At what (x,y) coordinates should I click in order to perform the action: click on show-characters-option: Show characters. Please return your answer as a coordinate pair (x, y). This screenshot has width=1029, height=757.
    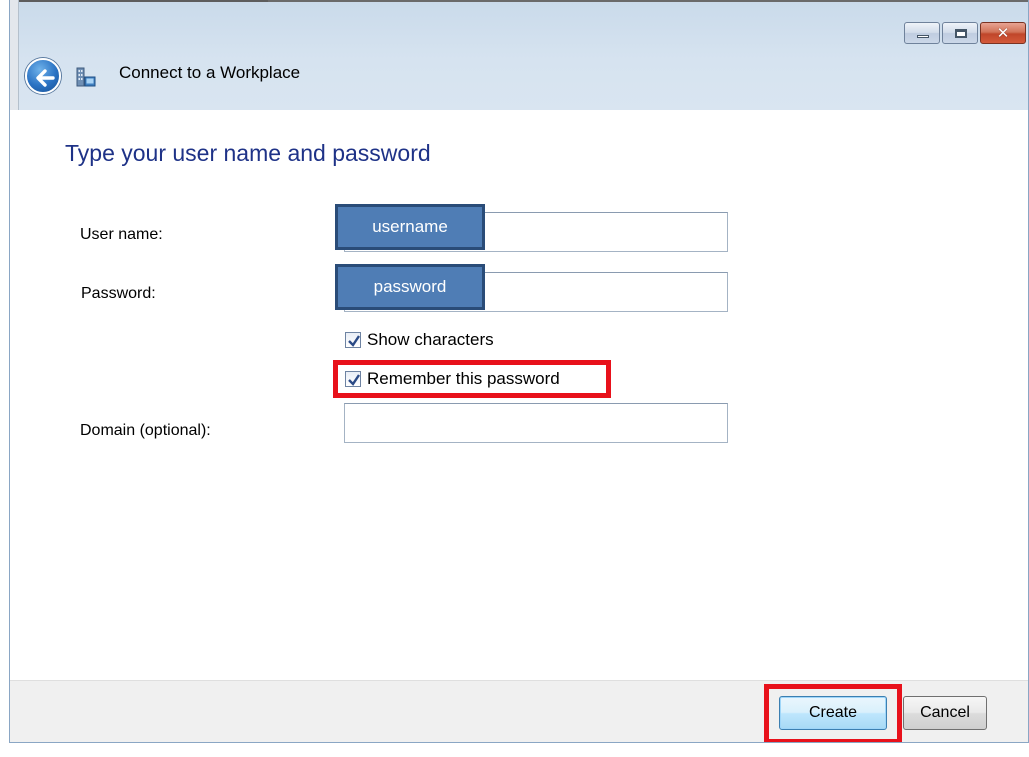
    Looking at the image, I should click on (419, 340).